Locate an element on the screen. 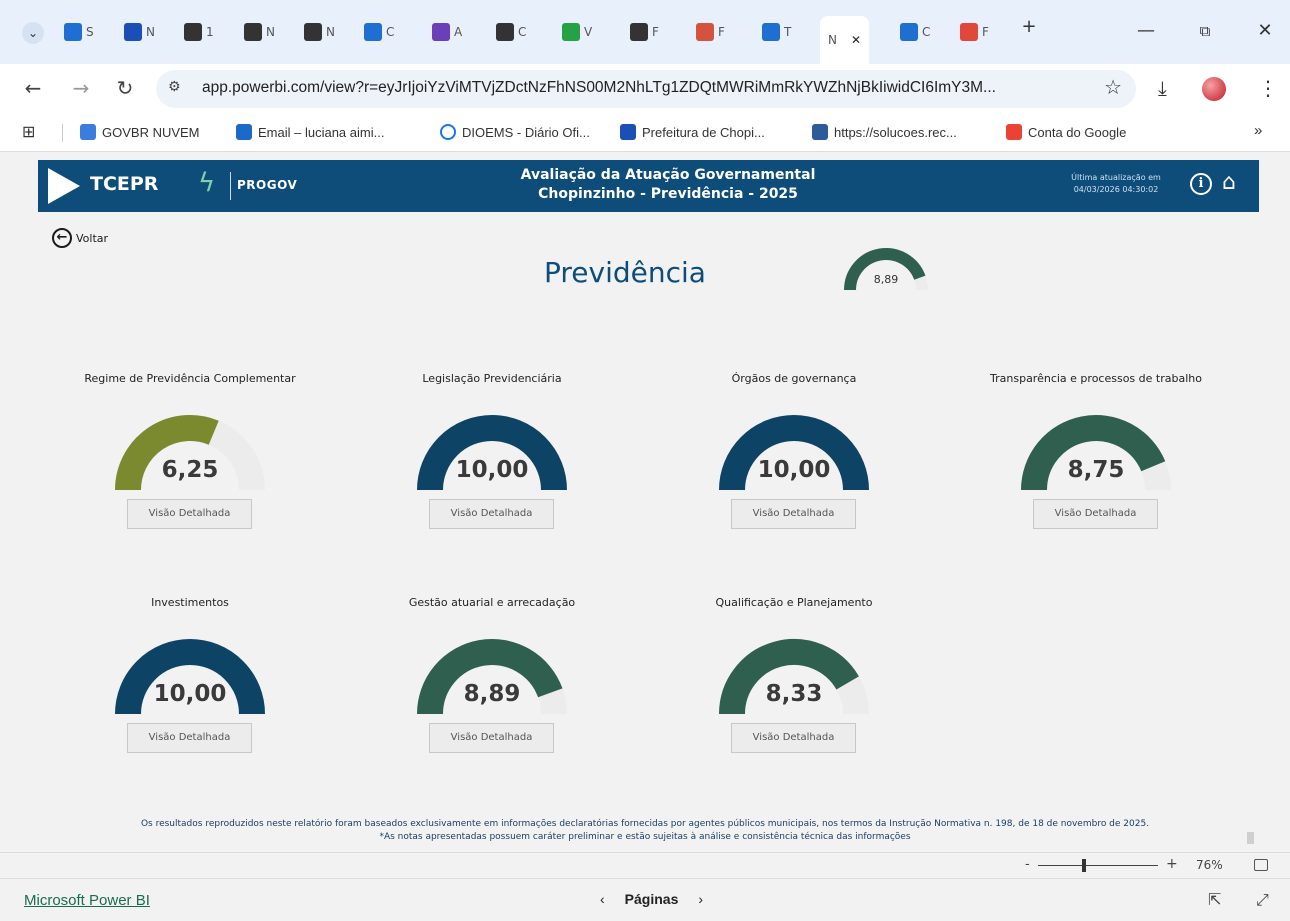 This screenshot has height=921, width=1290. power-bi-link: Microsoft Power BI is located at coordinates (87, 900).